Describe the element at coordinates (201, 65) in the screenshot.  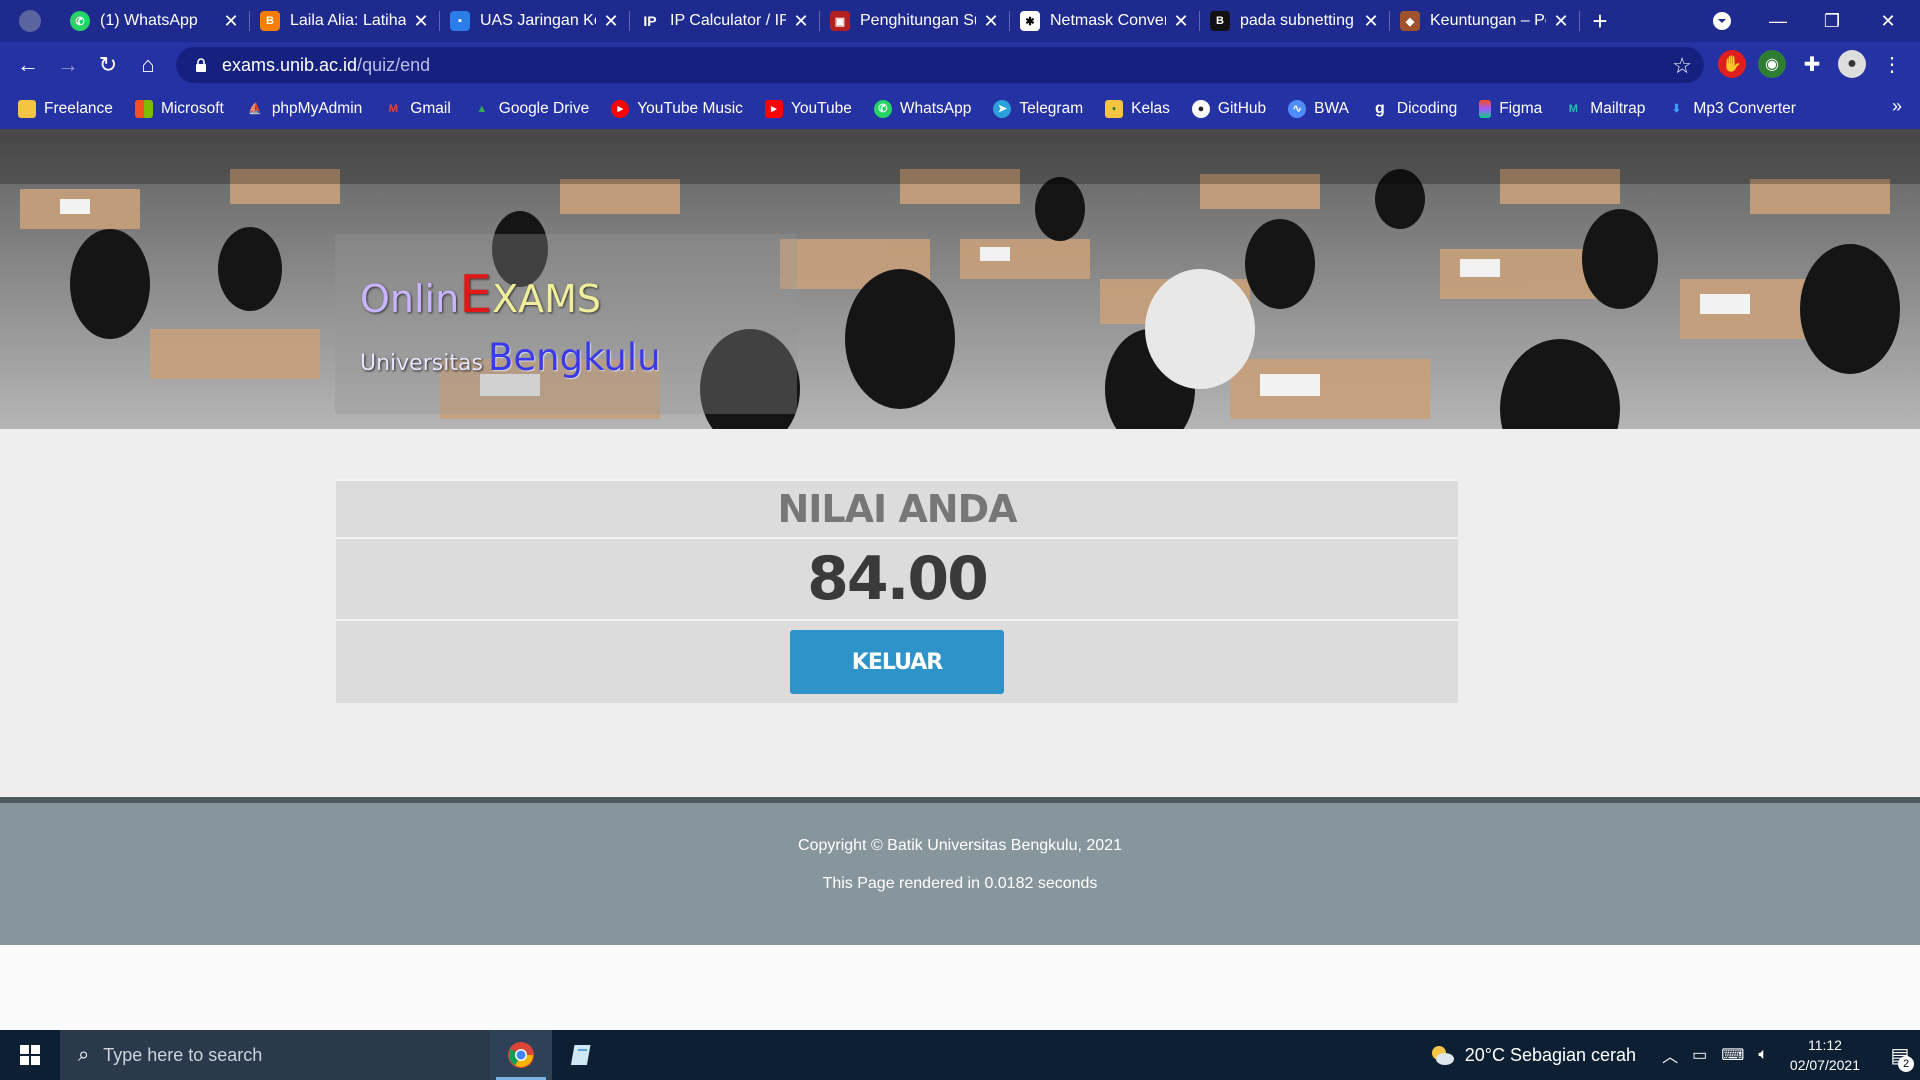
I see `lock-icon` at that location.